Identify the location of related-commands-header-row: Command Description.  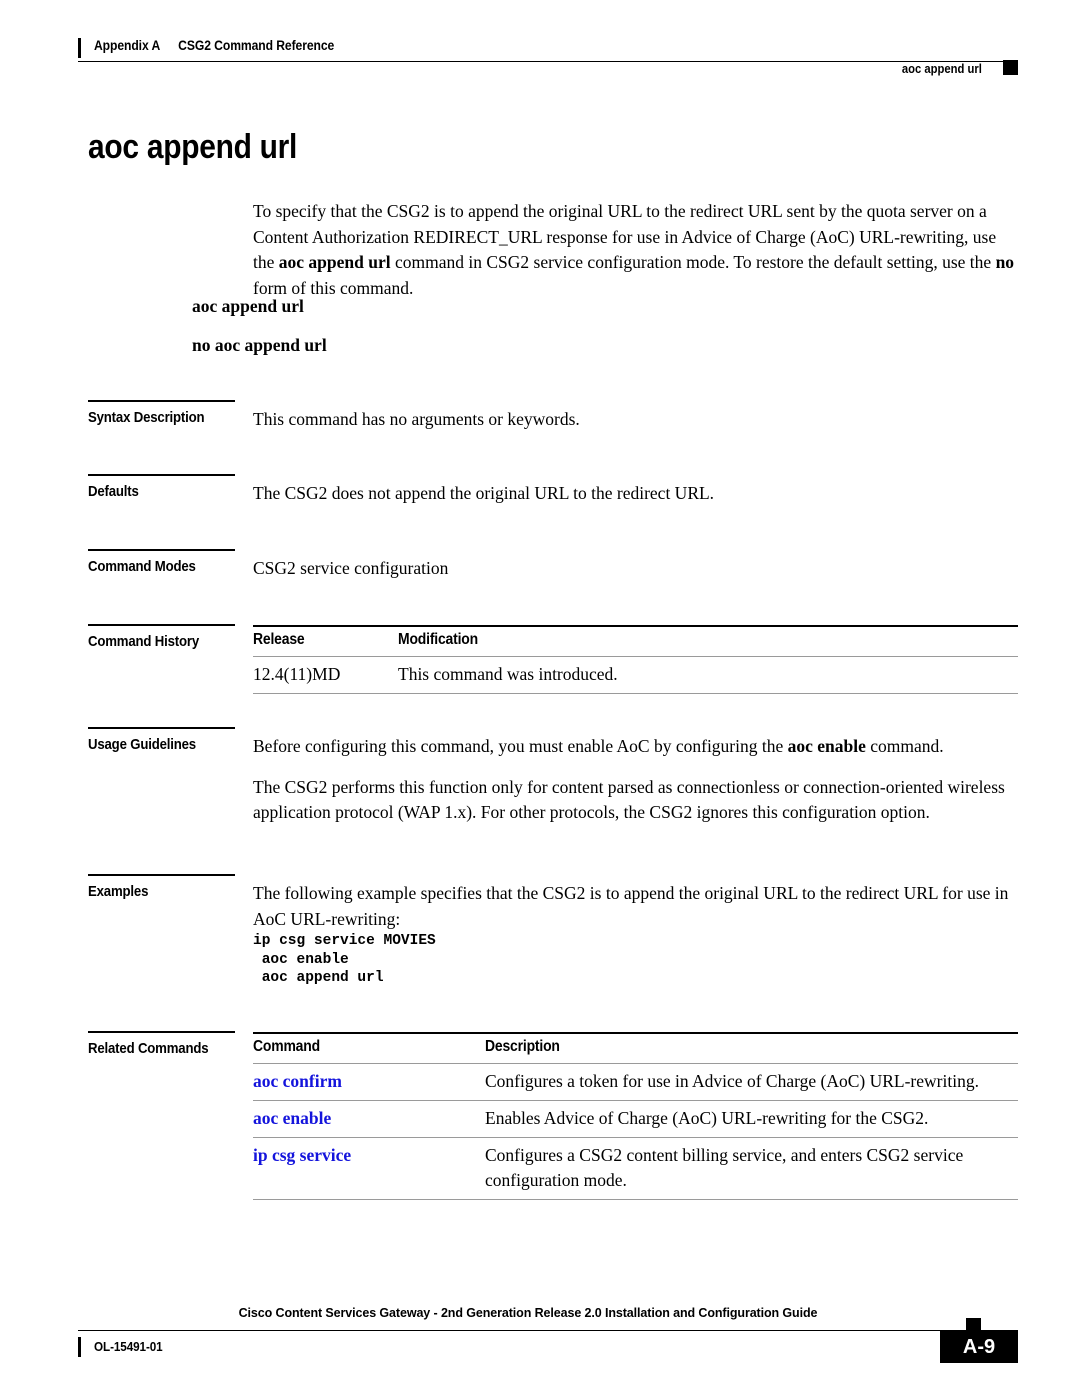
(635, 1048).